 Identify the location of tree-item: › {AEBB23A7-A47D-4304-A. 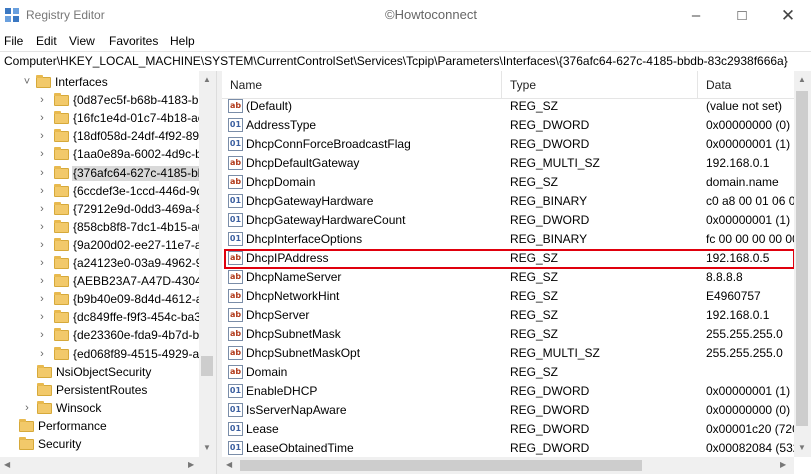
(107, 281).